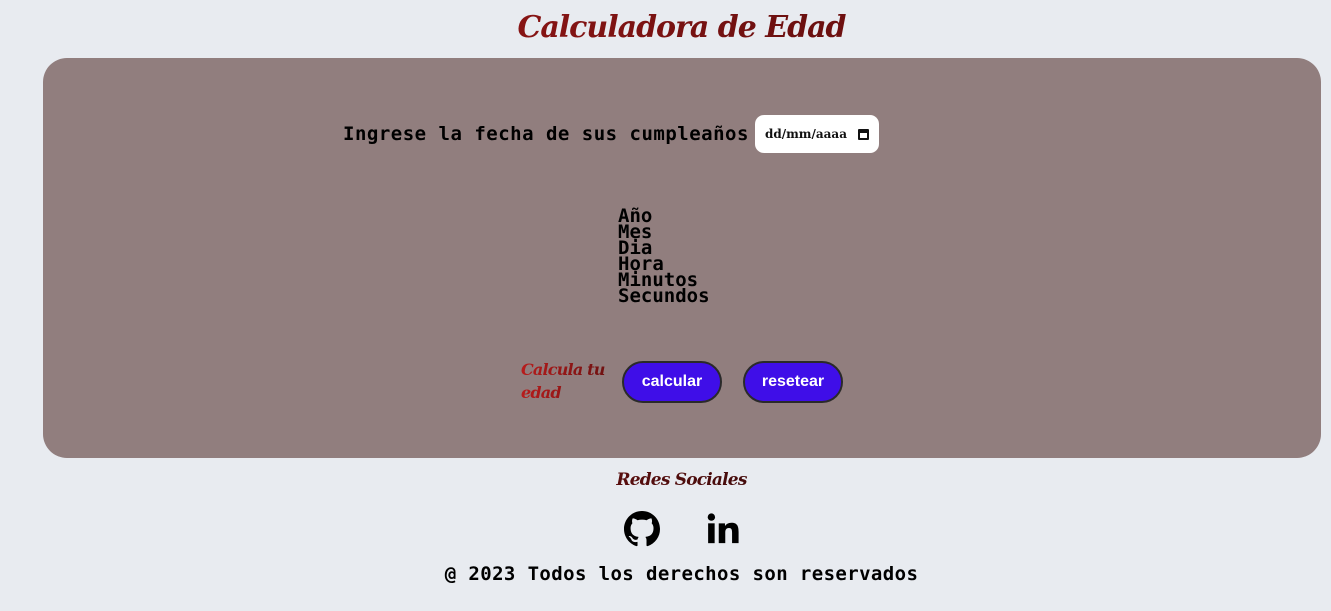  I want to click on results-list: Año Mes Dia Hora Minutos Secundos, so click(664, 257).